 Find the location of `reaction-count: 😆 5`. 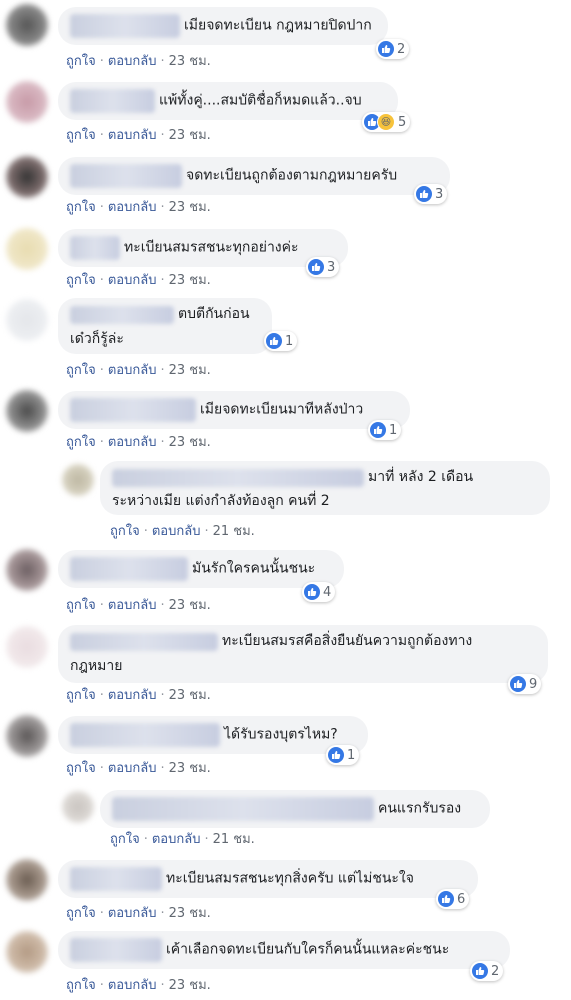

reaction-count: 😆 5 is located at coordinates (386, 122).